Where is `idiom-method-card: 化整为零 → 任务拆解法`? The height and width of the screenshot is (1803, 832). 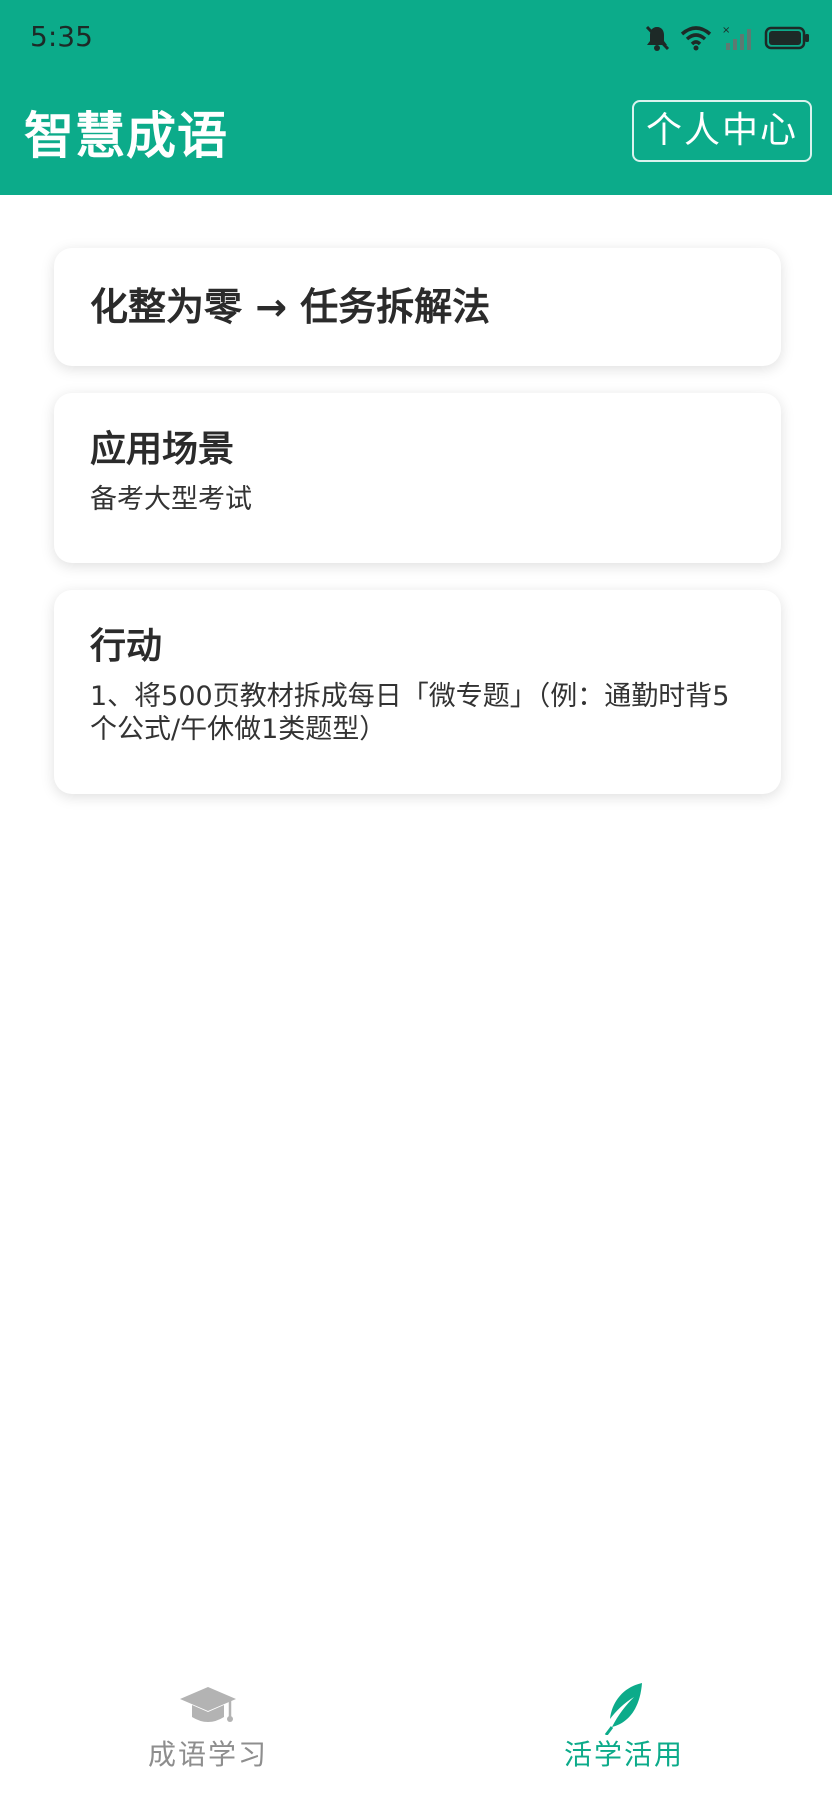 idiom-method-card: 化整为零 → 任务拆解法 is located at coordinates (417, 307).